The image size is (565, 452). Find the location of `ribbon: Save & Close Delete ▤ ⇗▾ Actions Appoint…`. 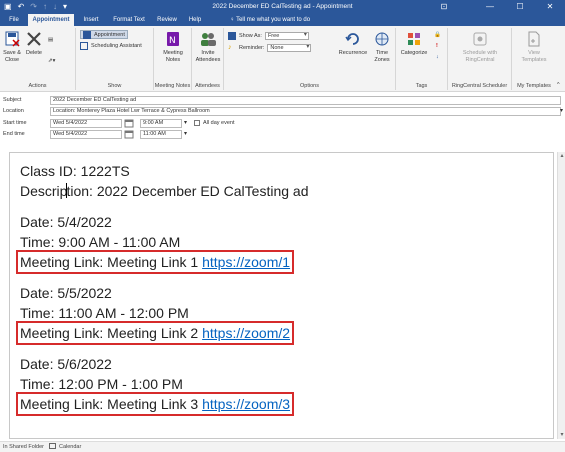

ribbon: Save & Close Delete ▤ ⇗▾ Actions Appoint… is located at coordinates (282, 59).